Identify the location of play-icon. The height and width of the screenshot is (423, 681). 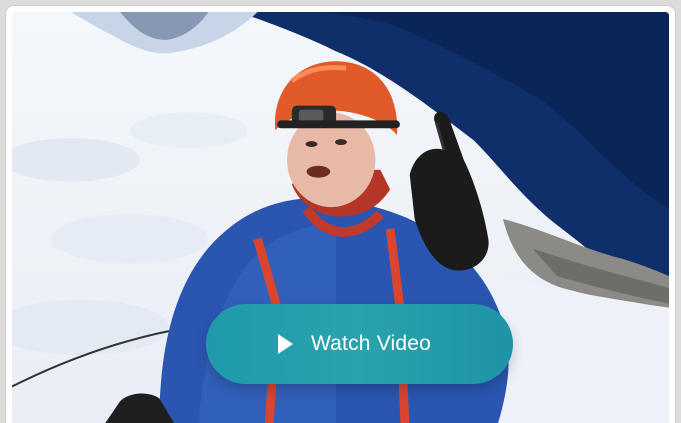
(285, 344).